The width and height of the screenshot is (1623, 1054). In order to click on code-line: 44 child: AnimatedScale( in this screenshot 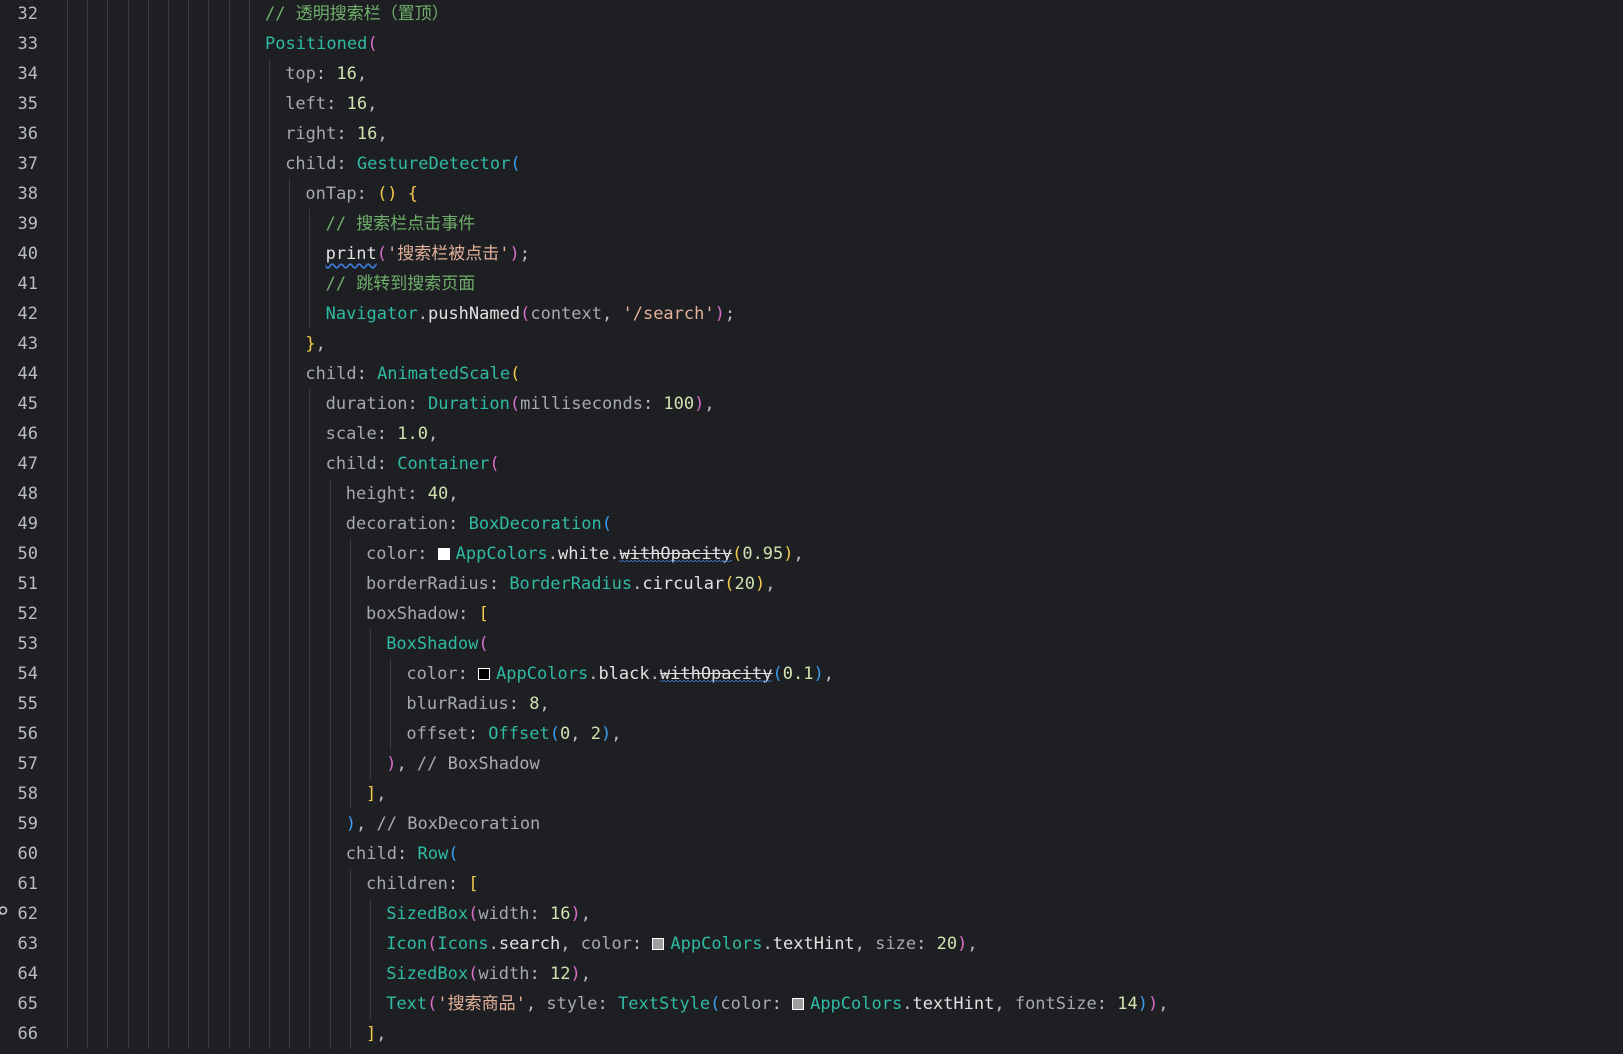, I will do `click(811, 374)`.